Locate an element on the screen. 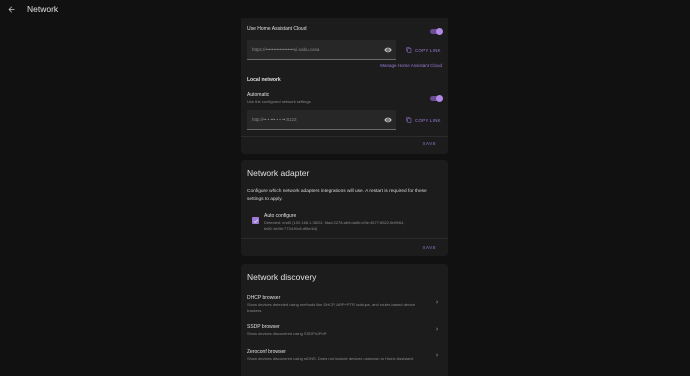 This screenshot has width=690, height=376. cloud-url-value: https://••••••••••••••••••ui.nabu.casa is located at coordinates (286, 49).